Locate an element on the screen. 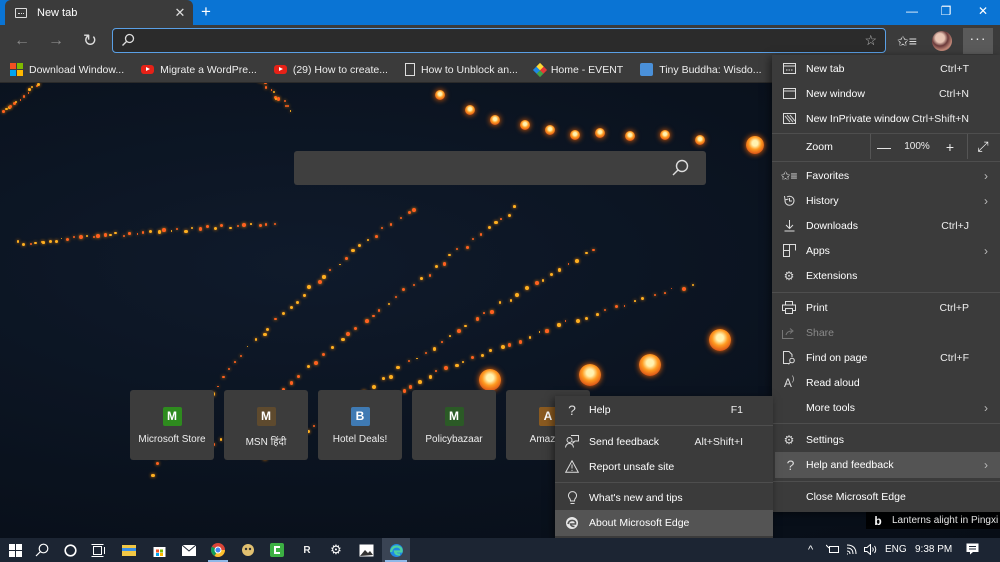 The height and width of the screenshot is (562, 1000). submenu-item-send-feedback: Send feedback Alt+Shift+I is located at coordinates (664, 441).